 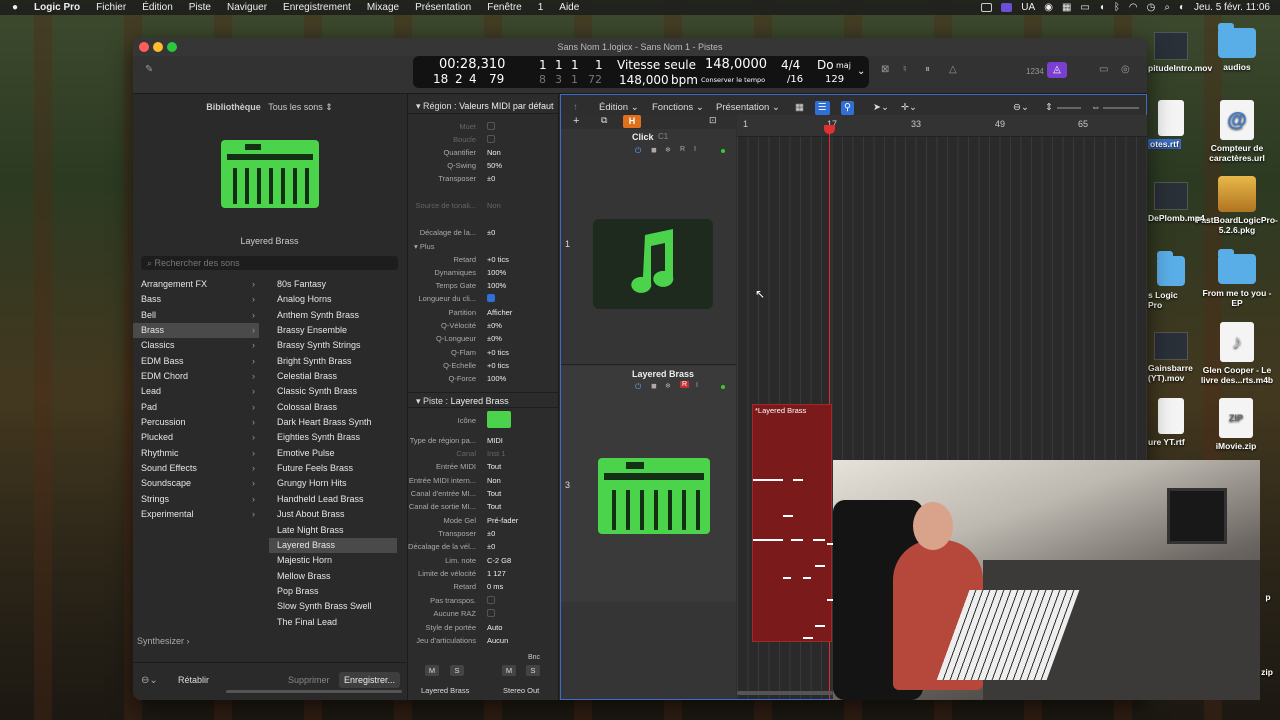 I want to click on patch-item: Handheld Lead Brass, so click(x=333, y=499).